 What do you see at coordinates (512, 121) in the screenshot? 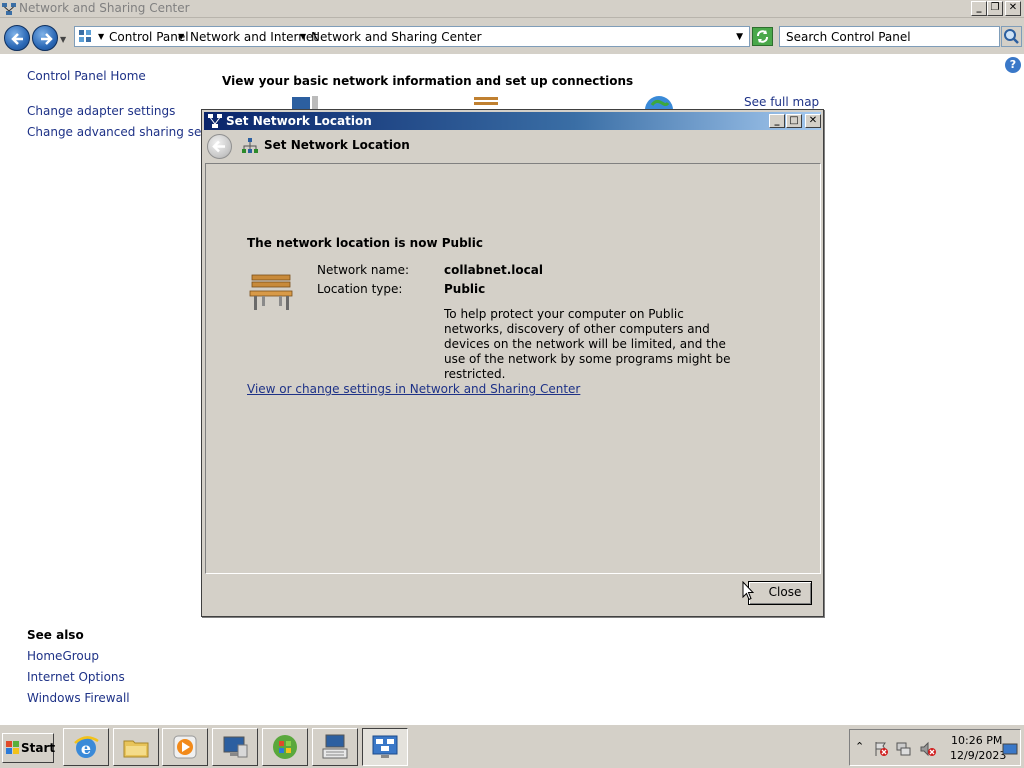
I see `dialog-titlebar: Set Network Location _ □ ✕` at bounding box center [512, 121].